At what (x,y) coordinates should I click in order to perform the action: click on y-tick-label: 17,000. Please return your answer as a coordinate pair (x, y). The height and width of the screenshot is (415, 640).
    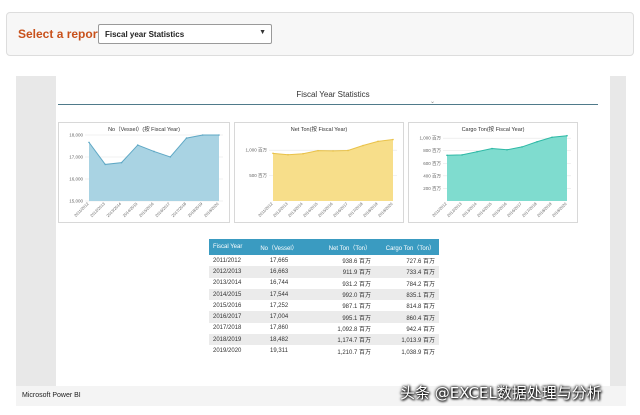
    Looking at the image, I should click on (76, 157).